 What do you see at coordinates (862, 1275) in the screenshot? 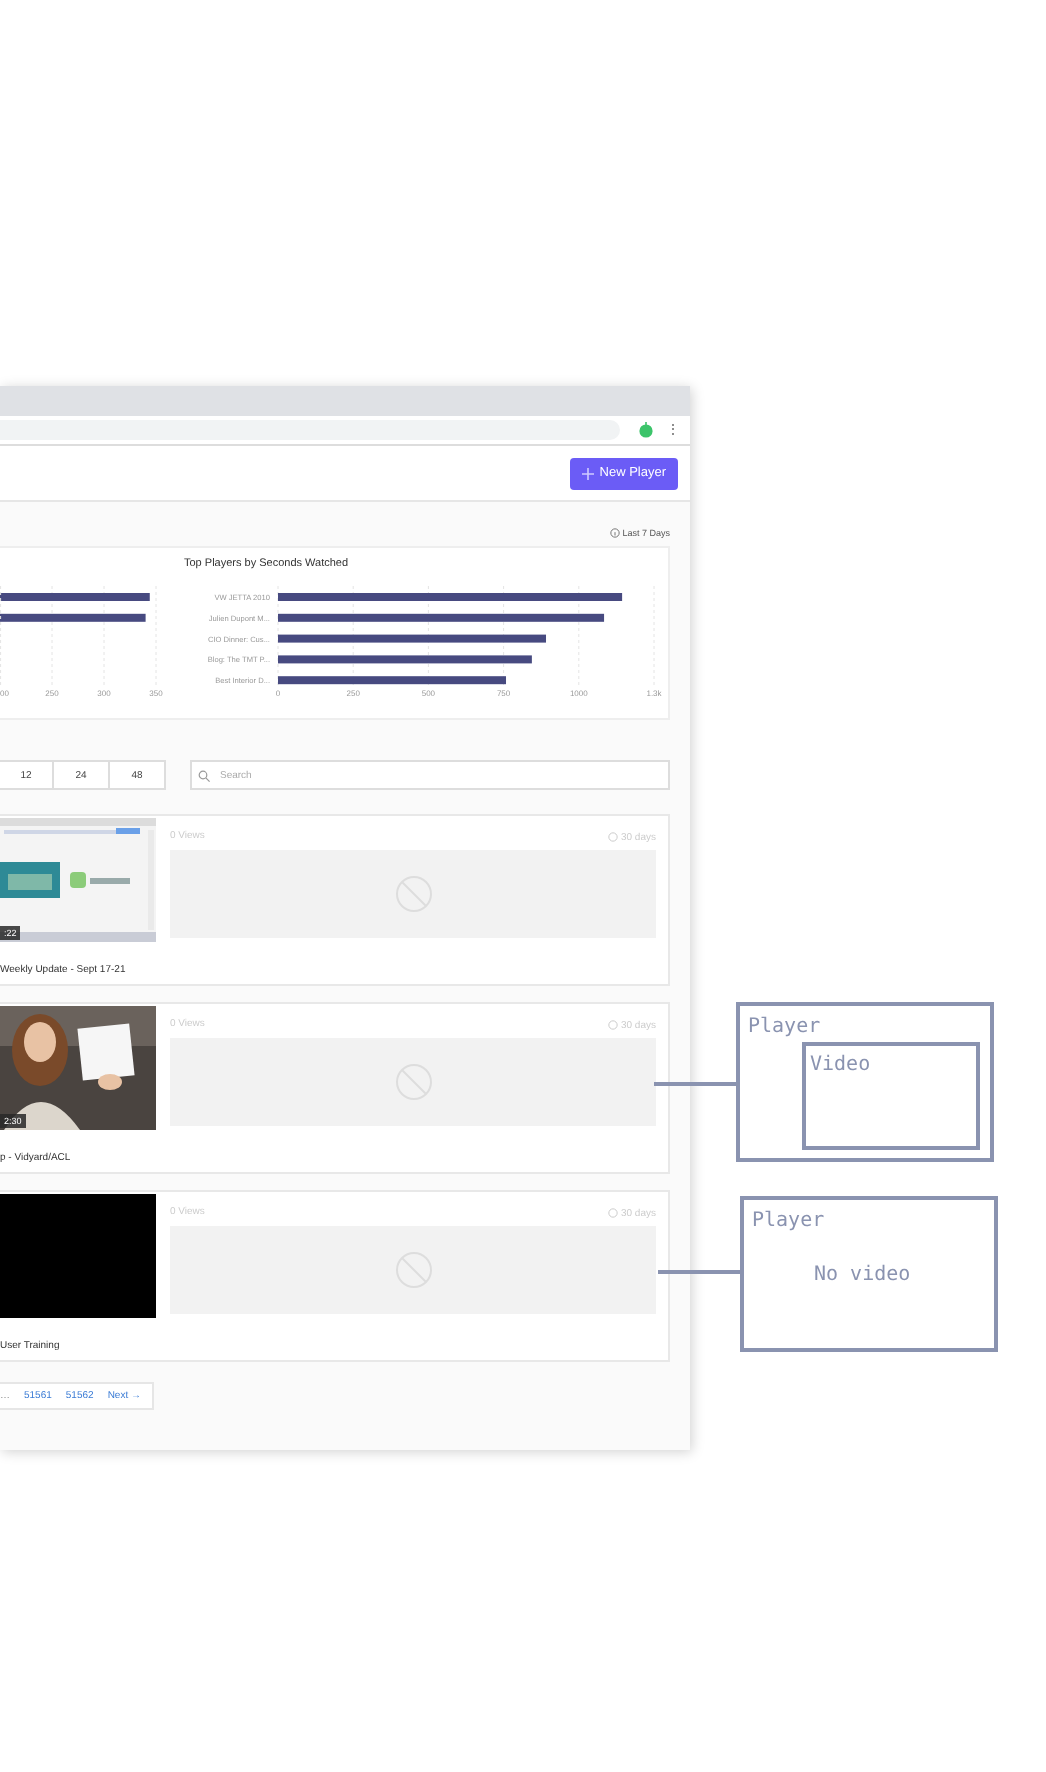
I see `diagram-label: No video` at bounding box center [862, 1275].